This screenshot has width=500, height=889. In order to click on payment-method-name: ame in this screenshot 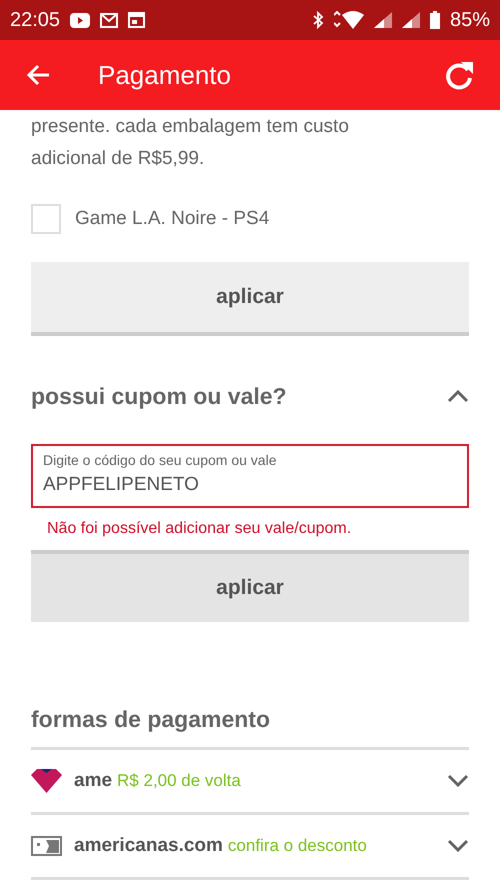, I will do `click(93, 781)`.